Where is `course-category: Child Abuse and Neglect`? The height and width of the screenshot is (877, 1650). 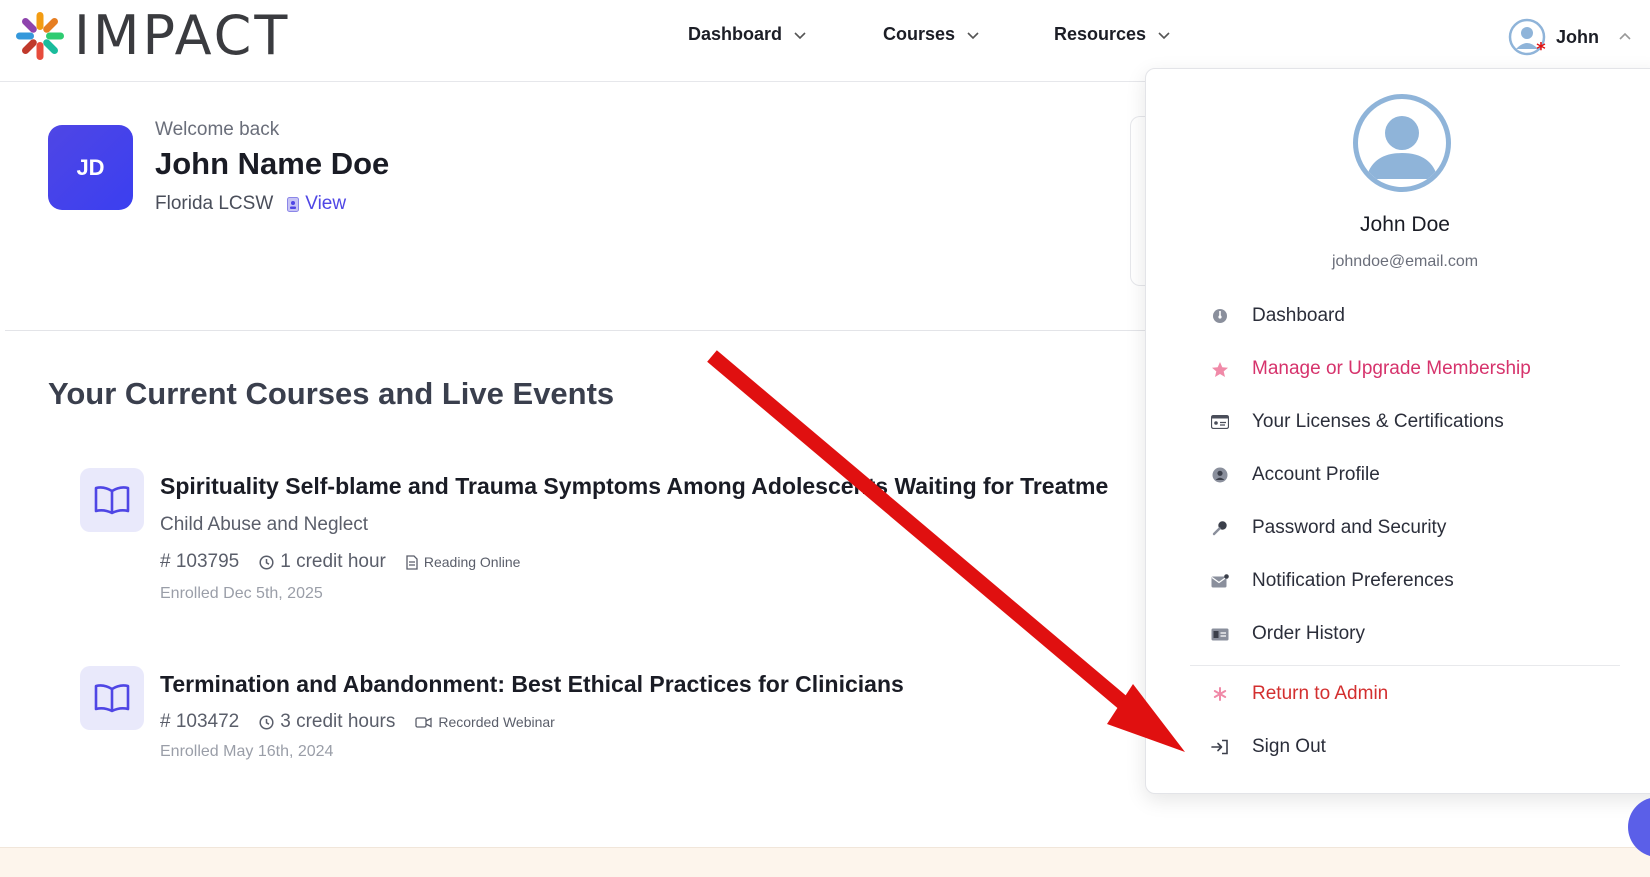
course-category: Child Abuse and Neglect is located at coordinates (264, 524).